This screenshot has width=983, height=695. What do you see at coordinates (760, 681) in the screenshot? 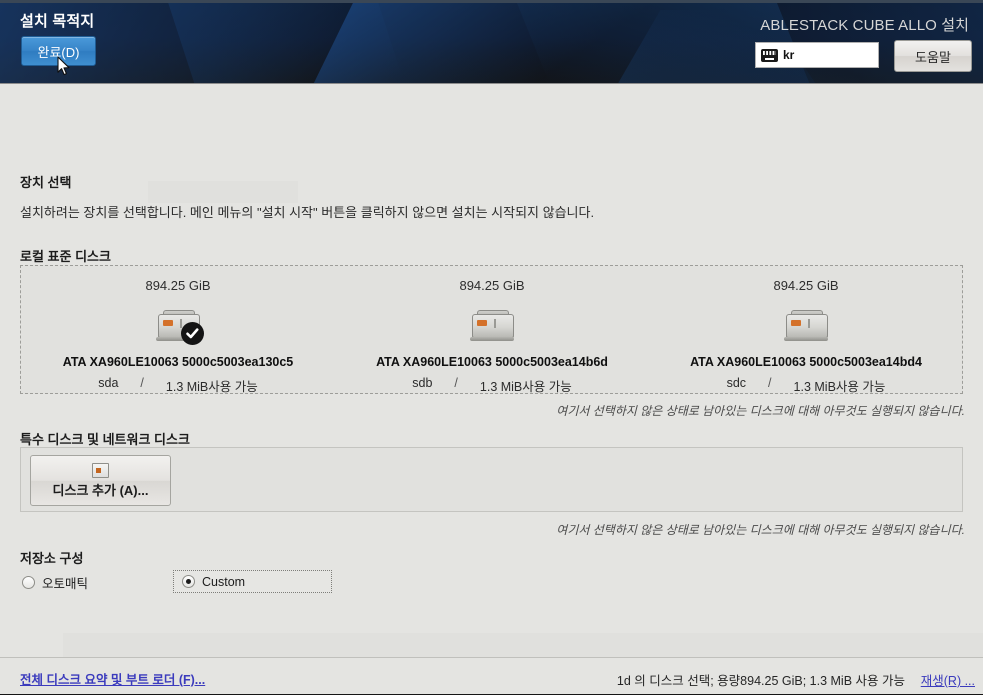
I see `selection-status-text: 1d 의 디스크 선택; 용량894.25 GiB; 1.3 MiB 사용 가능` at bounding box center [760, 681].